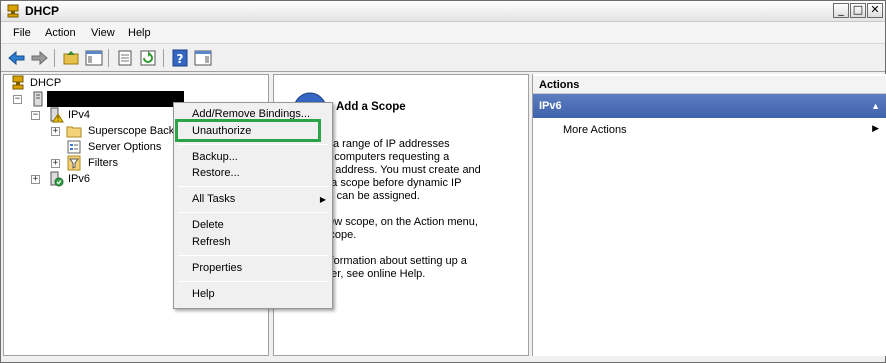 The height and width of the screenshot is (363, 886). I want to click on scope-description-line: is a range of IP addresses, so click(386, 144).